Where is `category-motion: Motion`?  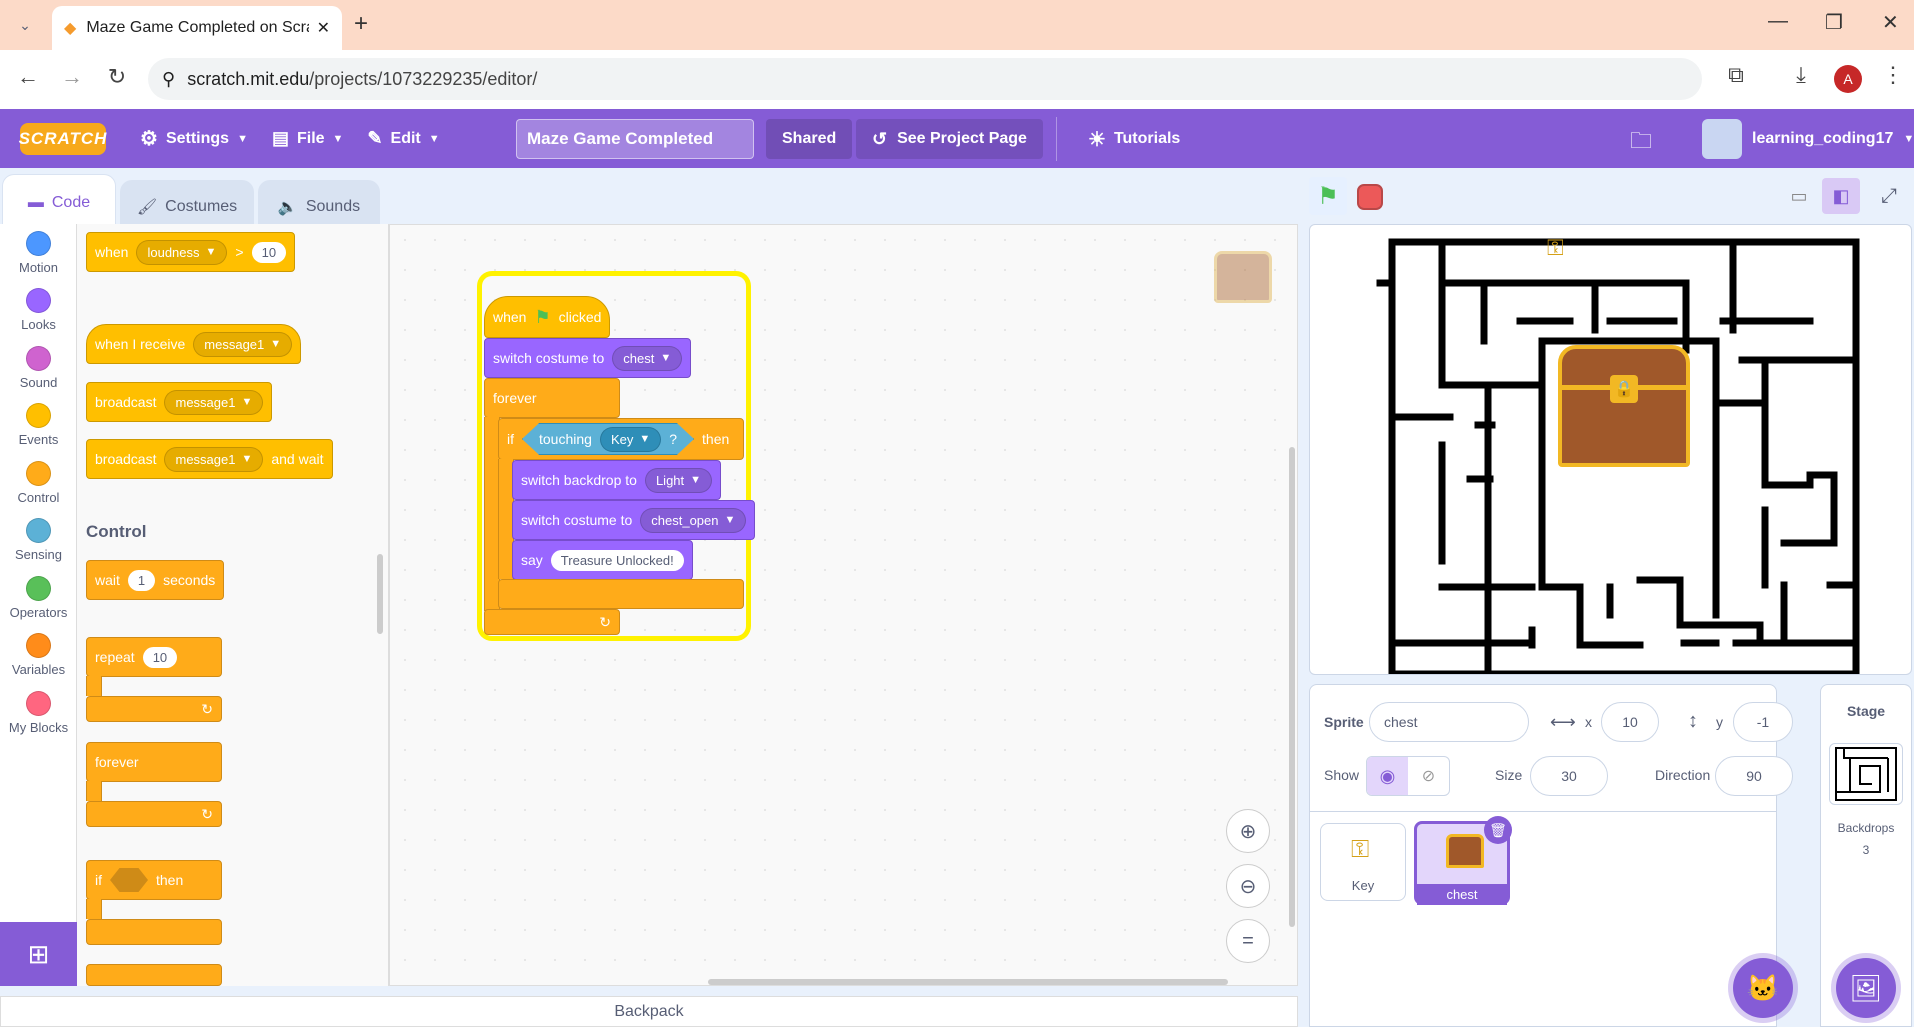 category-motion: Motion is located at coordinates (38, 253).